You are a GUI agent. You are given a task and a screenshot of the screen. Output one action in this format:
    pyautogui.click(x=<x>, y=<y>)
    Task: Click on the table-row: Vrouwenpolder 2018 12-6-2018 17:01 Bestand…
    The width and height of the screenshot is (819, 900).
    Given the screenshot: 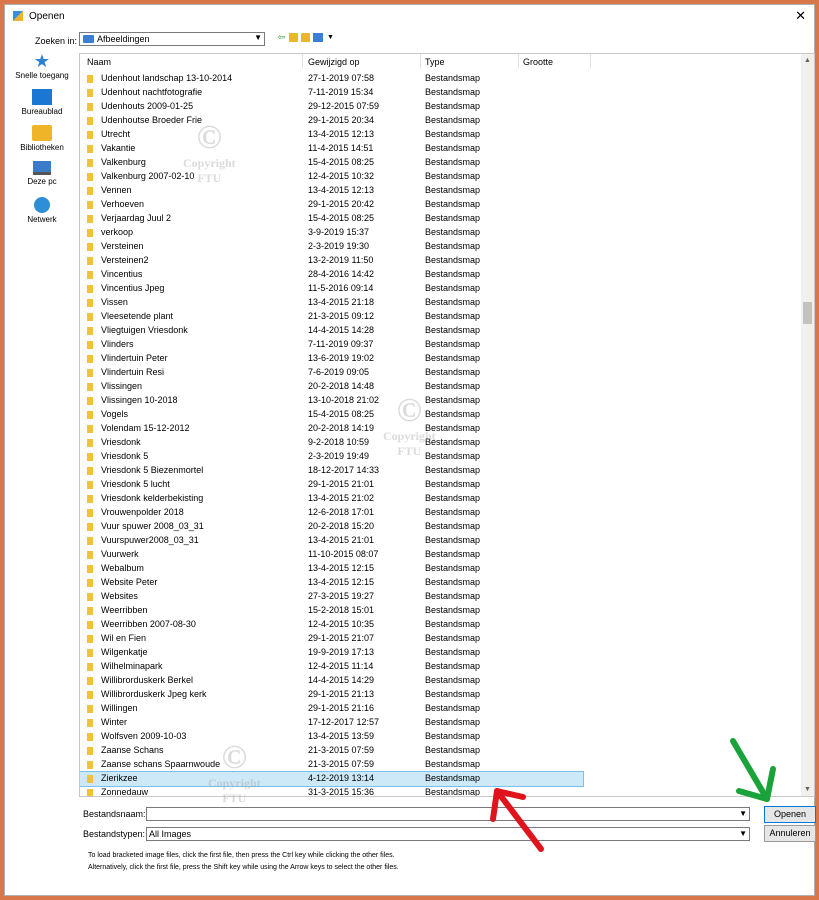 What is the action you would take?
    pyautogui.click(x=441, y=513)
    